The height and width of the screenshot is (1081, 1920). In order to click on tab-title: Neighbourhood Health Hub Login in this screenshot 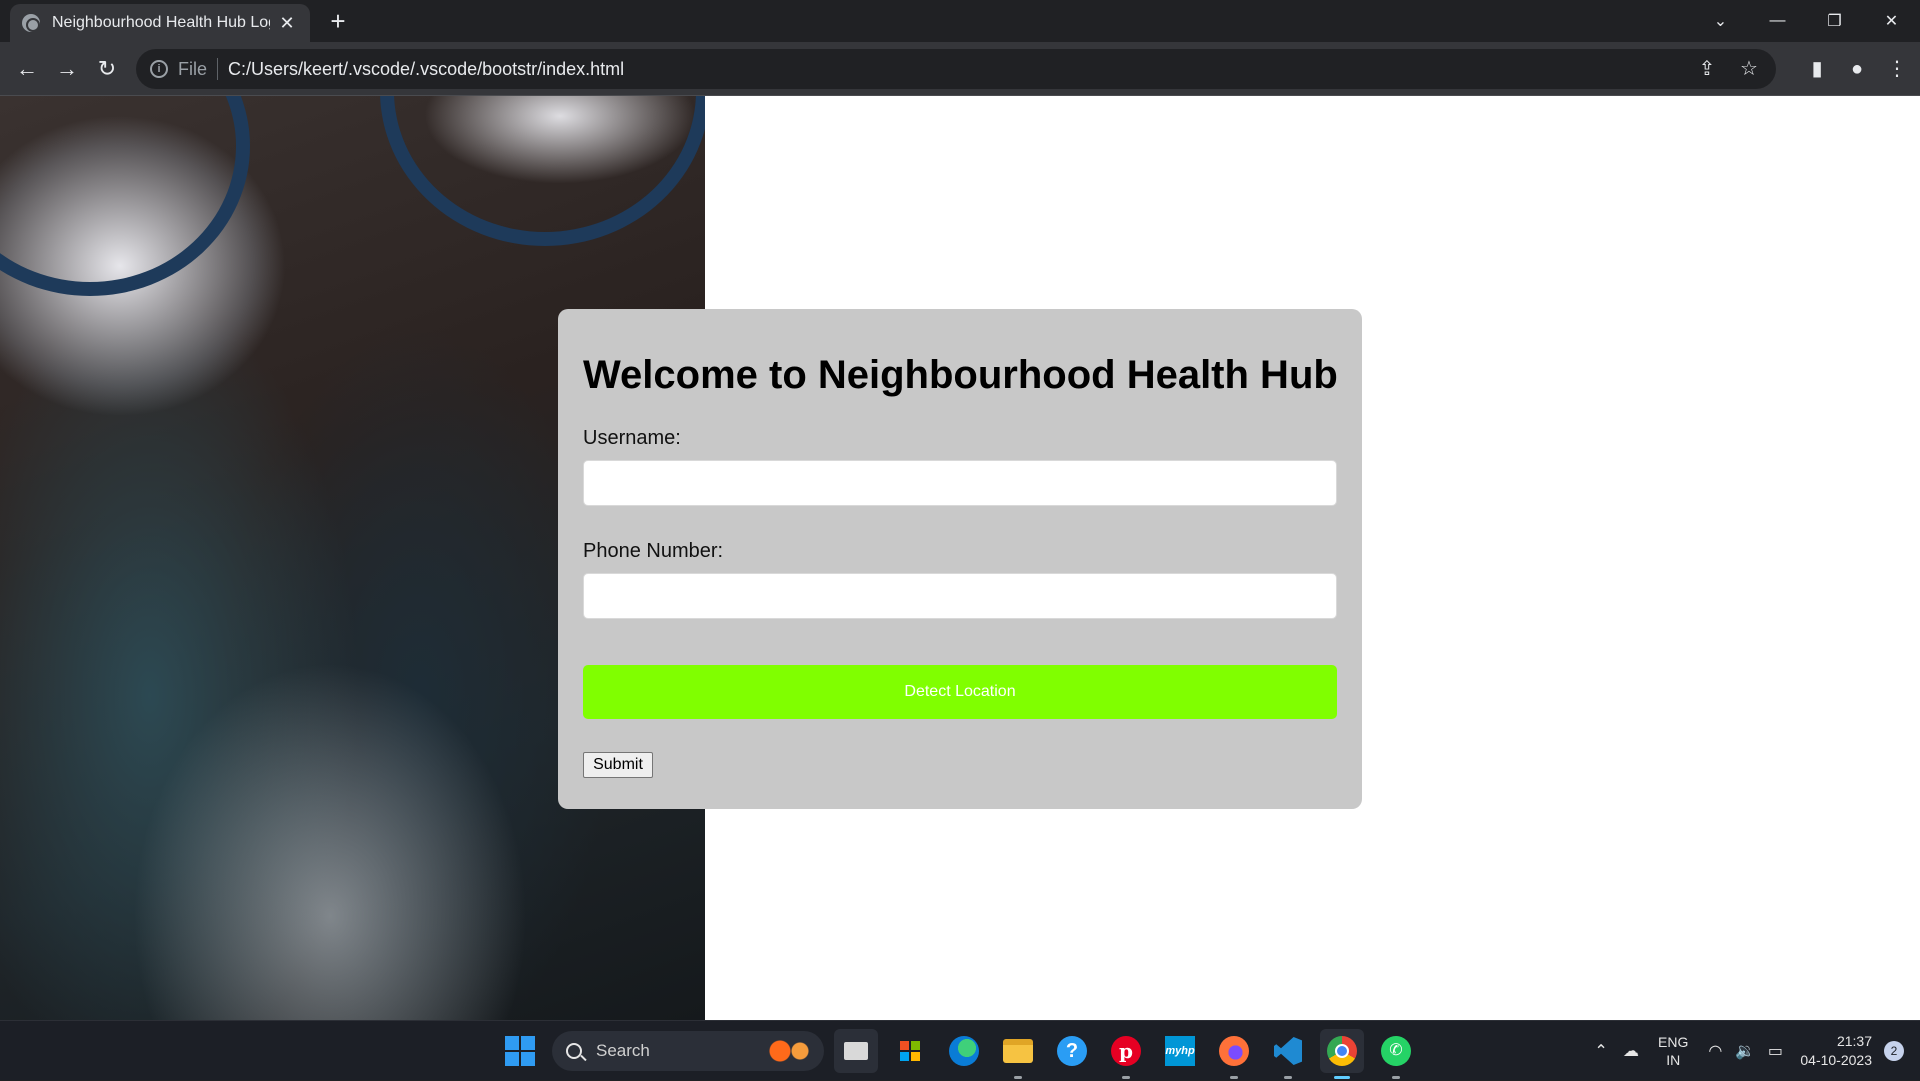, I will do `click(161, 22)`.